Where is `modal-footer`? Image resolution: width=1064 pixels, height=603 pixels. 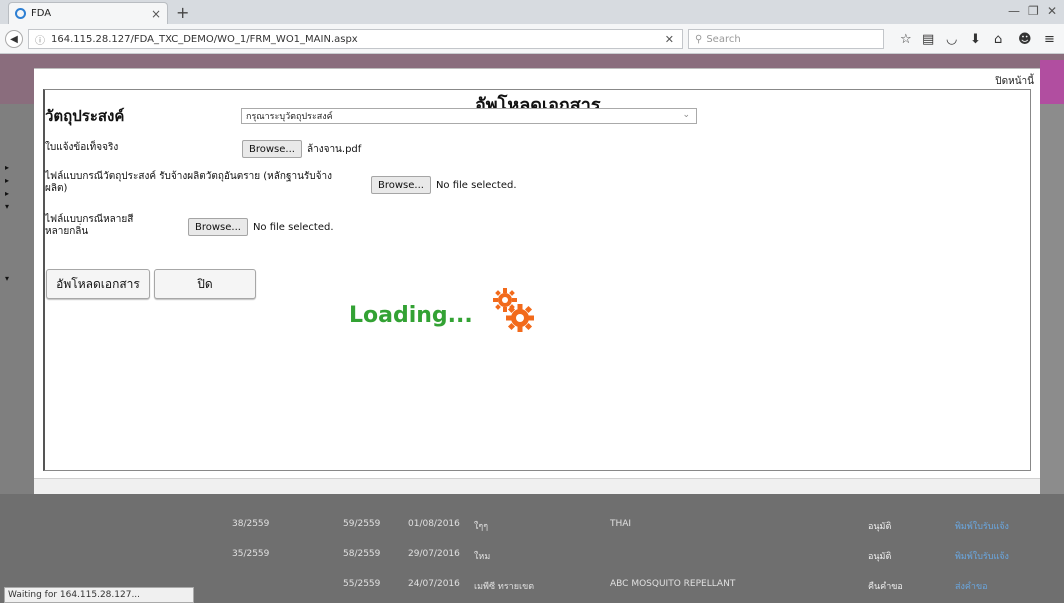
modal-footer is located at coordinates (537, 486).